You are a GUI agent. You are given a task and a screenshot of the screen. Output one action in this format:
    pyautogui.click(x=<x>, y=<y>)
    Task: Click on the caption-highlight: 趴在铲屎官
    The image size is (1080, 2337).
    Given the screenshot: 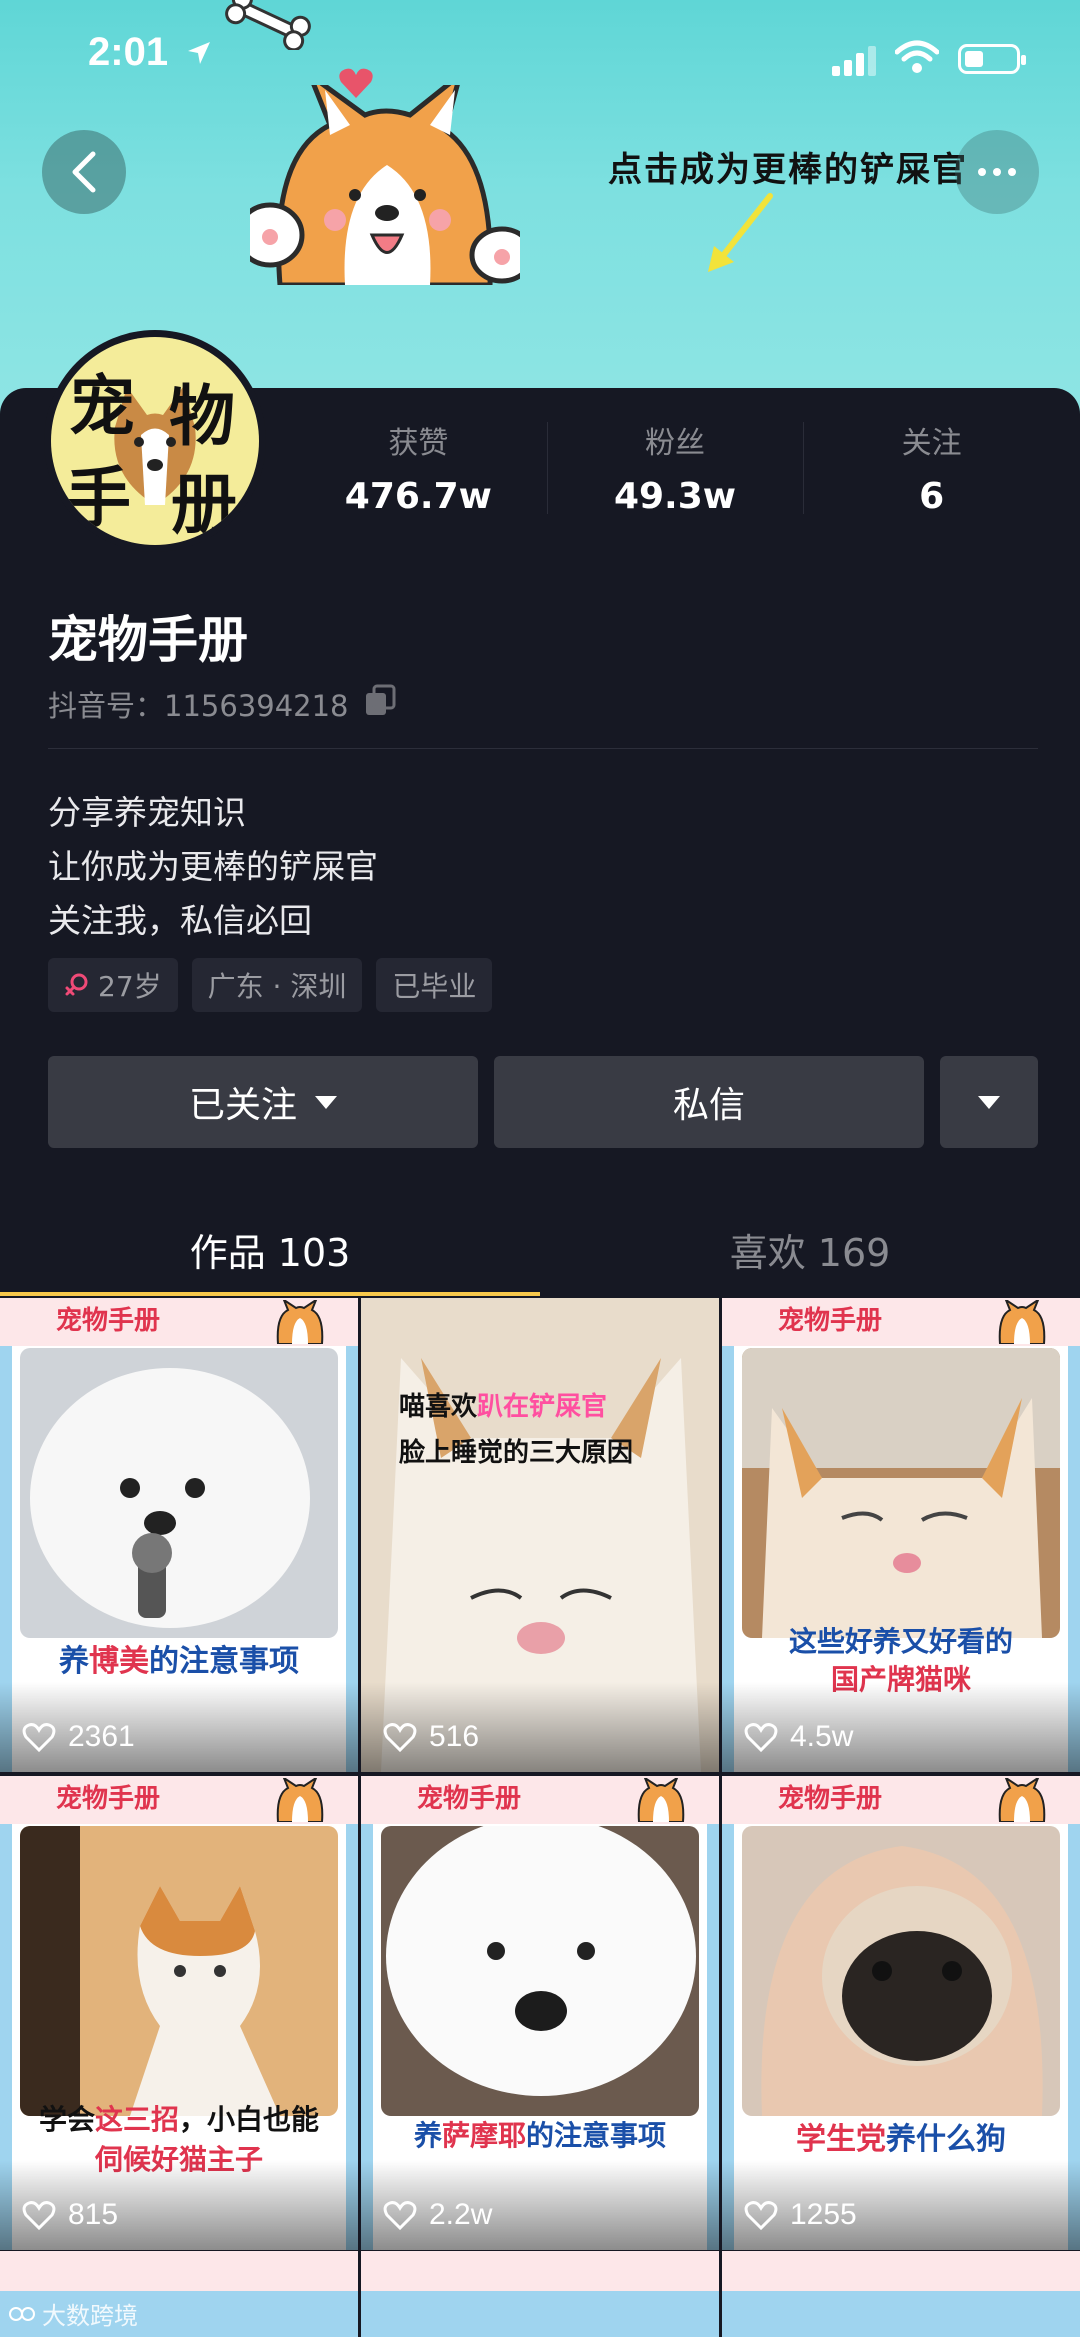 What is the action you would take?
    pyautogui.click(x=542, y=1407)
    